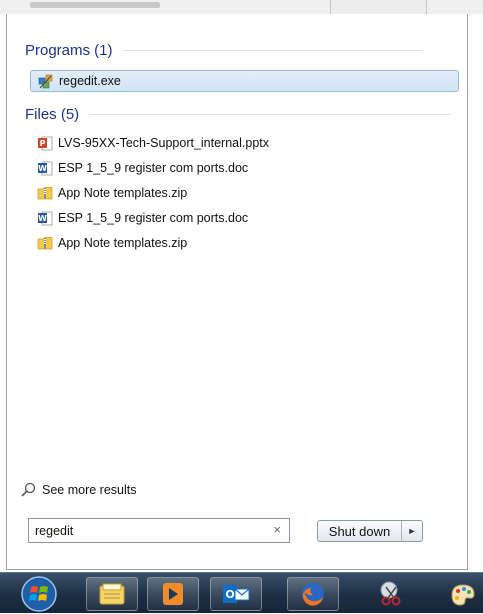 The image size is (483, 614). I want to click on background-window-strip, so click(241, 7).